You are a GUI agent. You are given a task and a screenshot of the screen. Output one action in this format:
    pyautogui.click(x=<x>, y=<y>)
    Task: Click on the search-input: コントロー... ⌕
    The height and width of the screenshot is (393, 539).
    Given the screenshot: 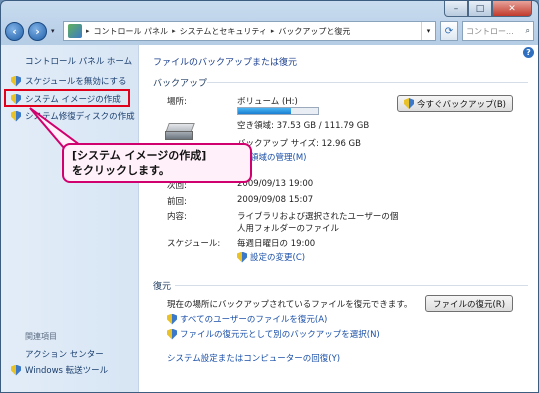 What is the action you would take?
    pyautogui.click(x=498, y=31)
    